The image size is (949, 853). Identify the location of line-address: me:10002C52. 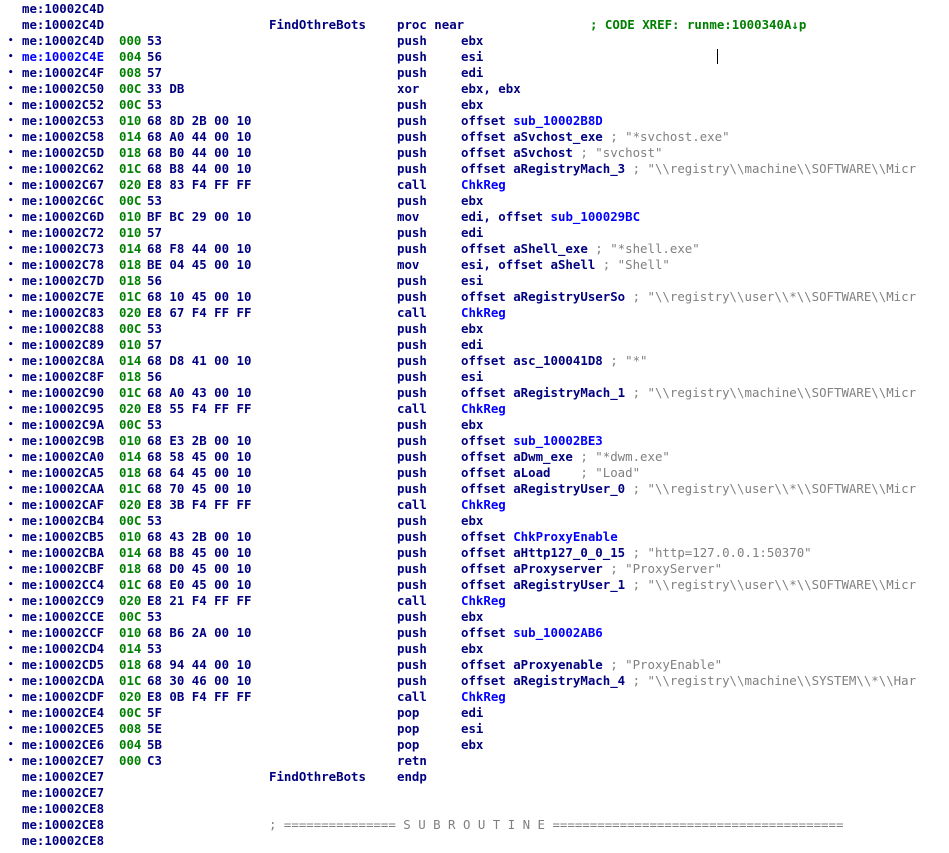
(63, 105).